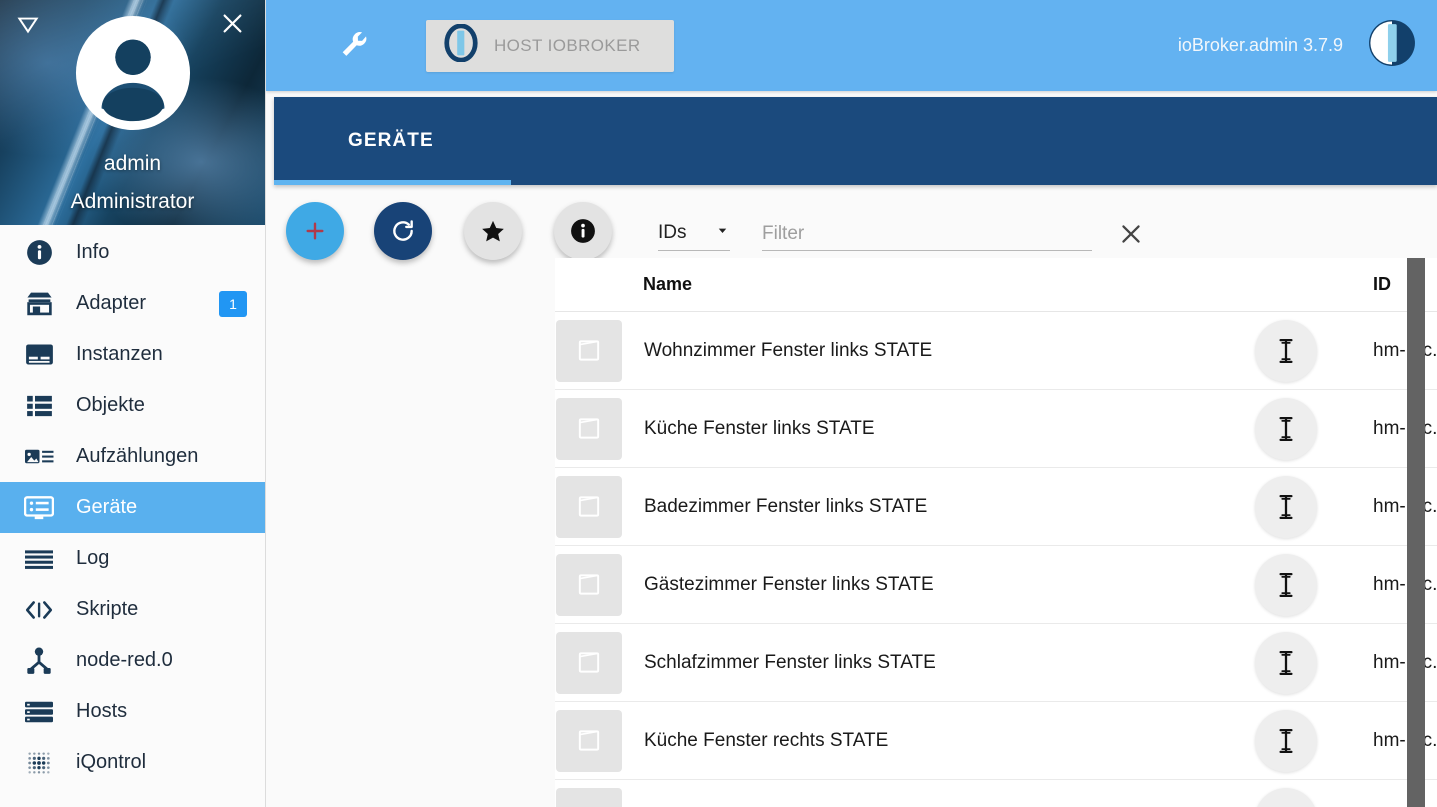 This screenshot has height=807, width=1437. What do you see at coordinates (39, 610) in the screenshot?
I see `code-brackets-icon` at bounding box center [39, 610].